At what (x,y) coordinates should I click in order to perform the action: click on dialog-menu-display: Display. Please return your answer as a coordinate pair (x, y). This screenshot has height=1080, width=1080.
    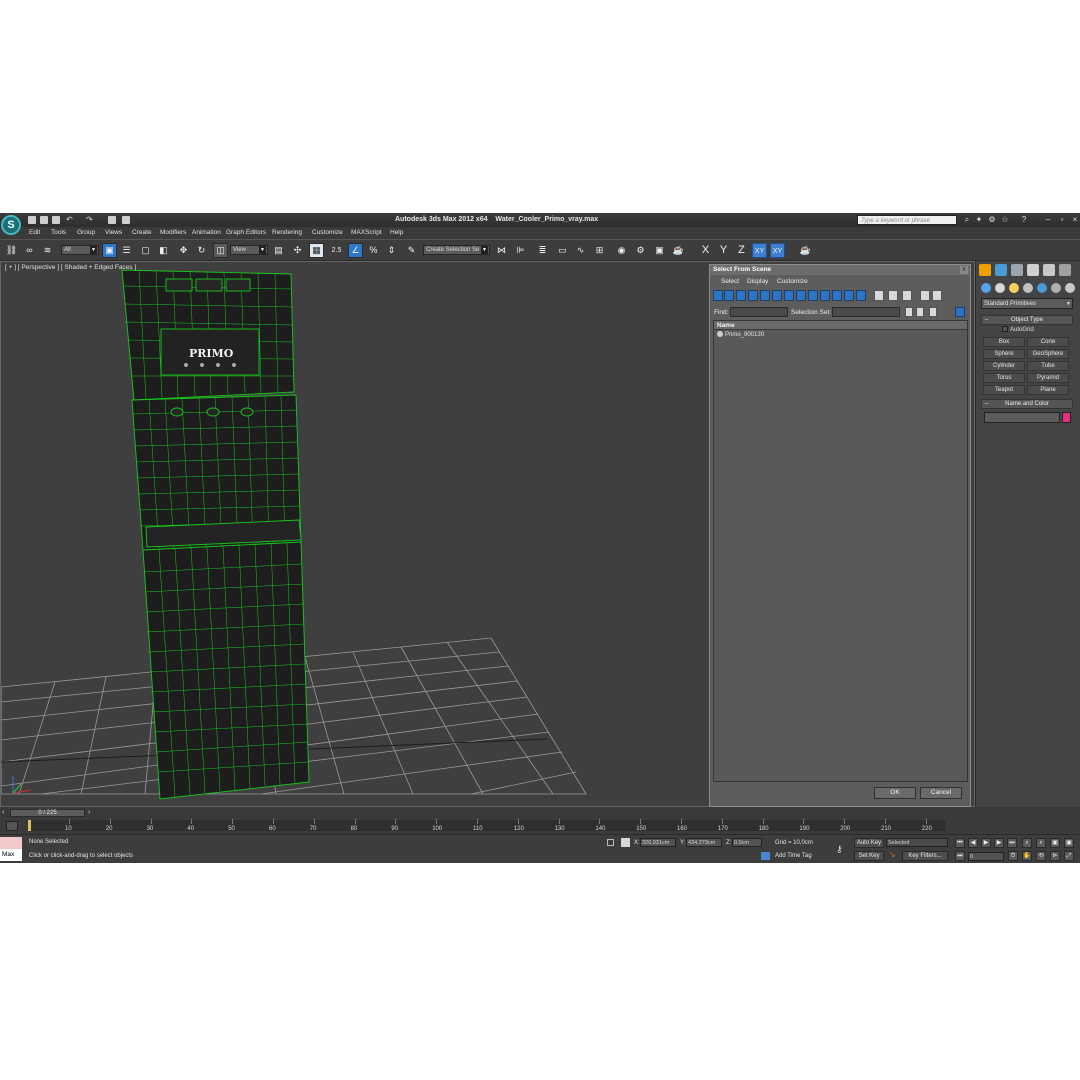
    Looking at the image, I should click on (757, 281).